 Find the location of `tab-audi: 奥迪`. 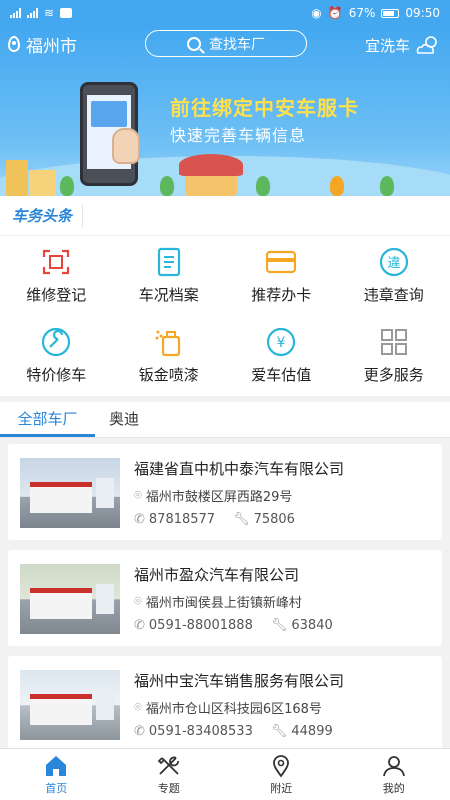

tab-audi: 奥迪 is located at coordinates (124, 419).